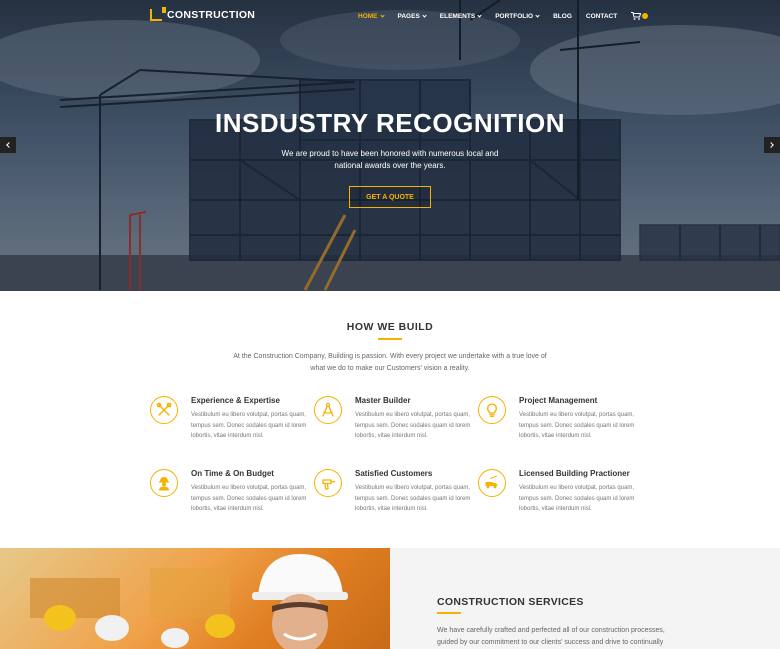 Image resolution: width=780 pixels, height=649 pixels. Describe the element at coordinates (328, 410) in the screenshot. I see `compass-icon` at that location.